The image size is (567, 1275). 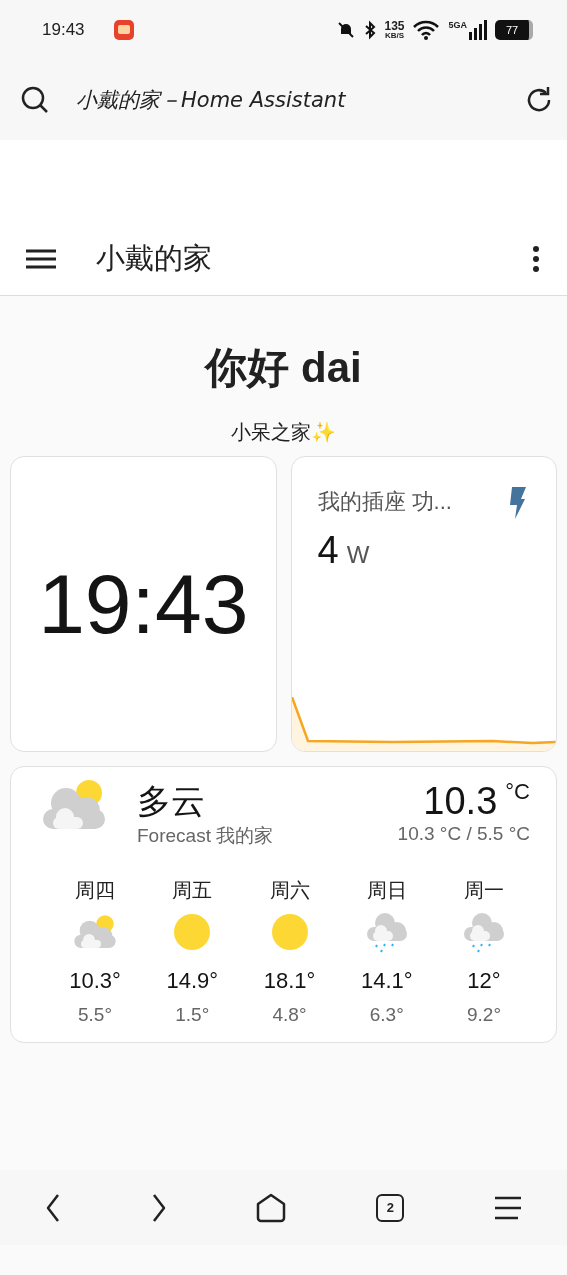 What do you see at coordinates (539, 100) in the screenshot?
I see `reload-icon` at bounding box center [539, 100].